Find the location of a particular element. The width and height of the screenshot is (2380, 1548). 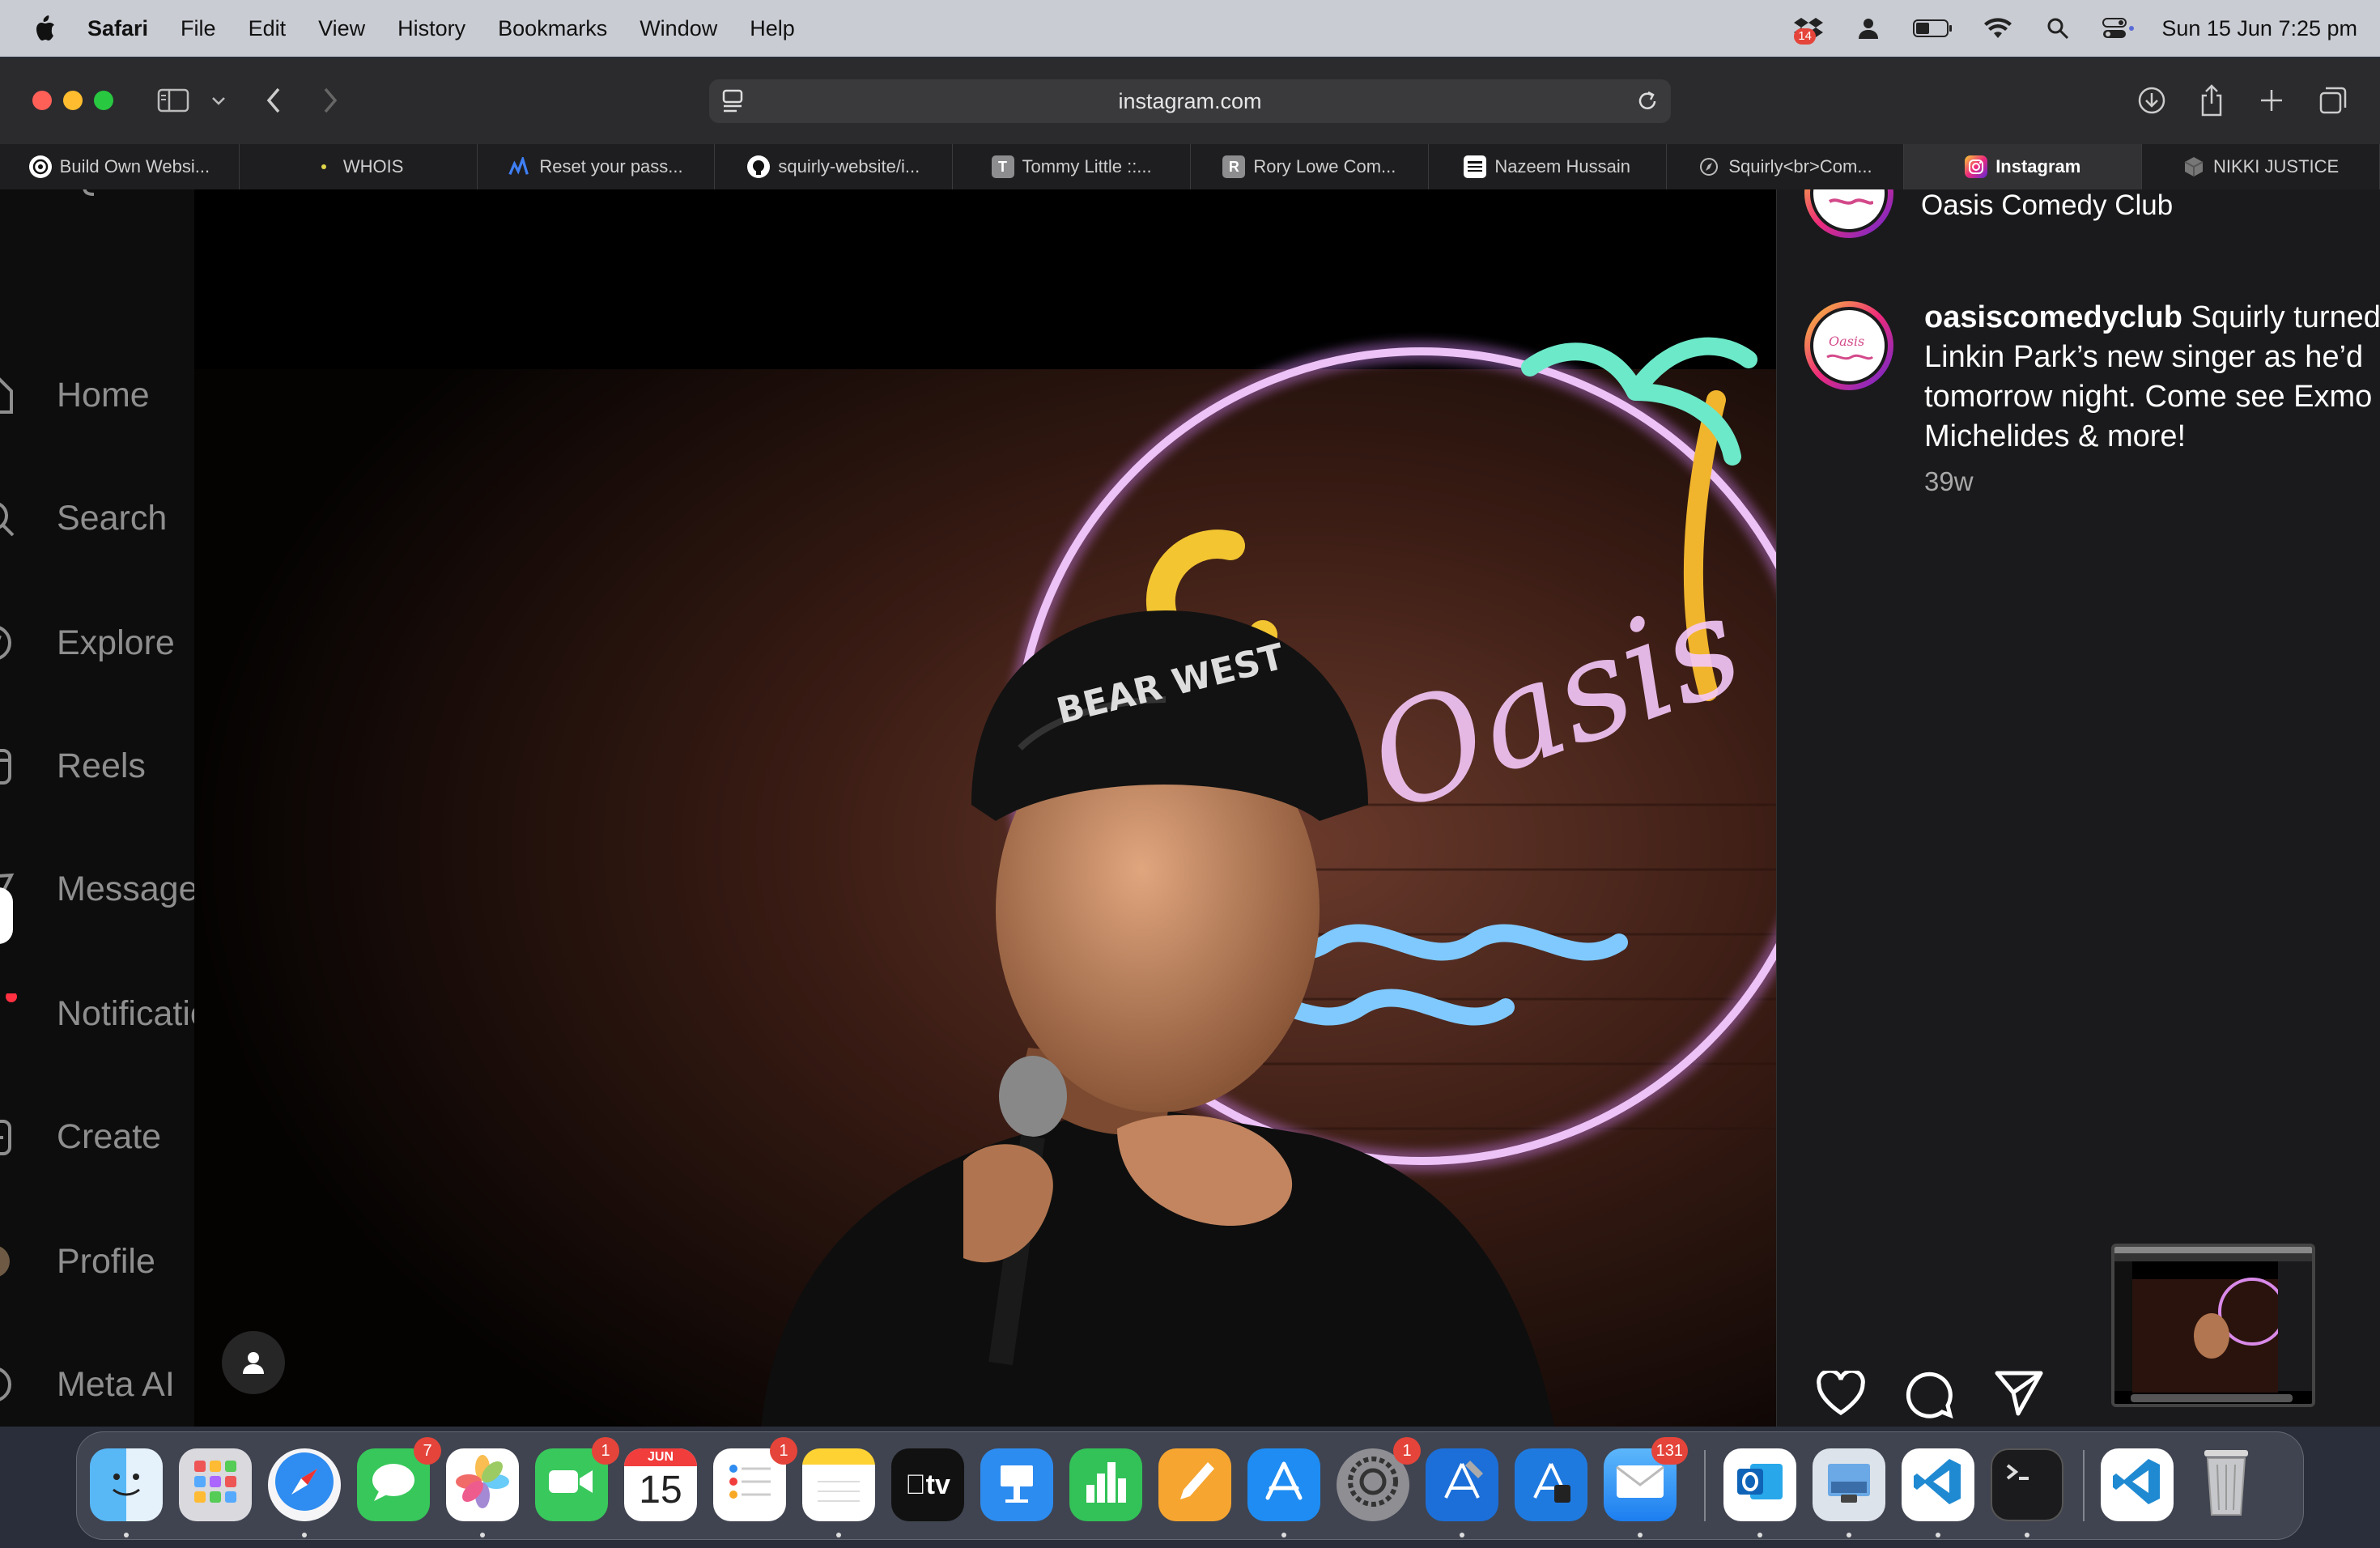

control-center-icon is located at coordinates (2118, 29).